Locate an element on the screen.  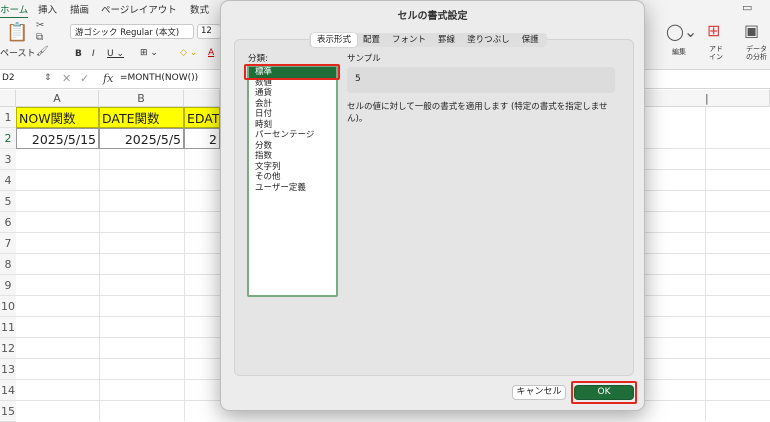
sample-preview: 5 is located at coordinates (481, 80).